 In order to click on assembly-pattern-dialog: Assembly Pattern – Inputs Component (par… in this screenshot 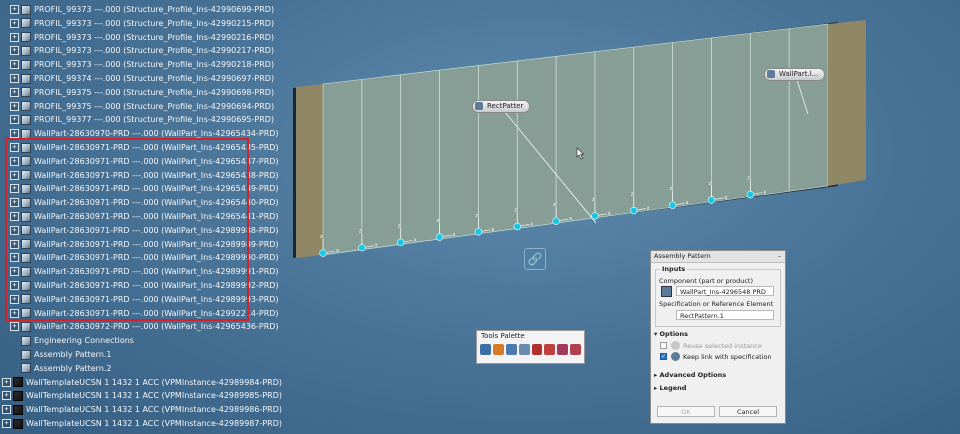, I will do `click(718, 337)`.